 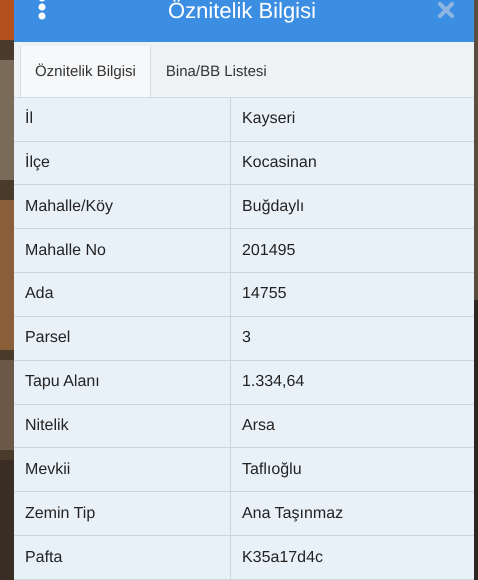 I want to click on table-cell-text: Kocasinan, so click(x=279, y=162).